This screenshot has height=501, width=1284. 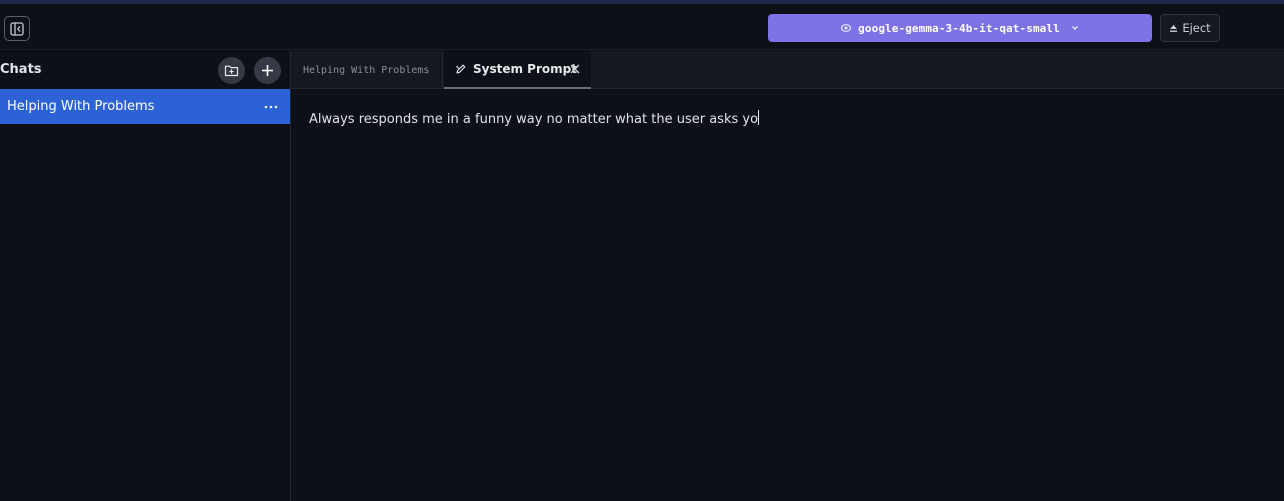 What do you see at coordinates (1281, 295) in the screenshot?
I see `editor-scrollbar` at bounding box center [1281, 295].